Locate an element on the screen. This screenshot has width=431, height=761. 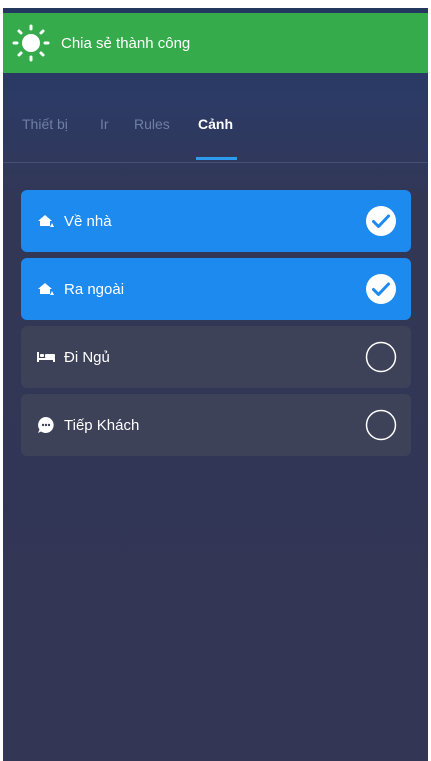
sun-icon is located at coordinates (31, 43).